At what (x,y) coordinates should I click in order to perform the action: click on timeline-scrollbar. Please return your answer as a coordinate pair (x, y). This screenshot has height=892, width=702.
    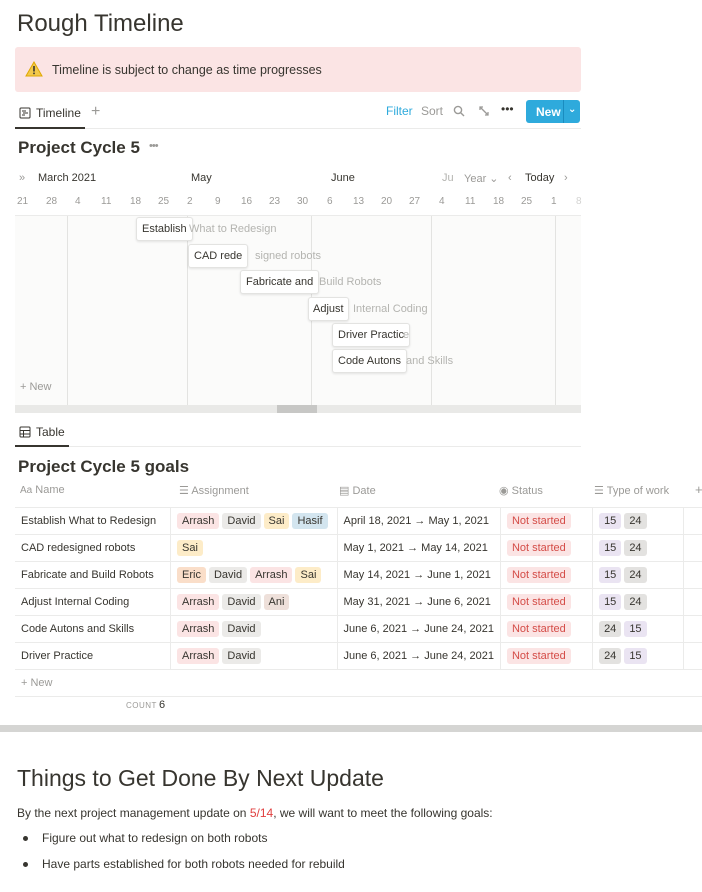
    Looking at the image, I should click on (298, 409).